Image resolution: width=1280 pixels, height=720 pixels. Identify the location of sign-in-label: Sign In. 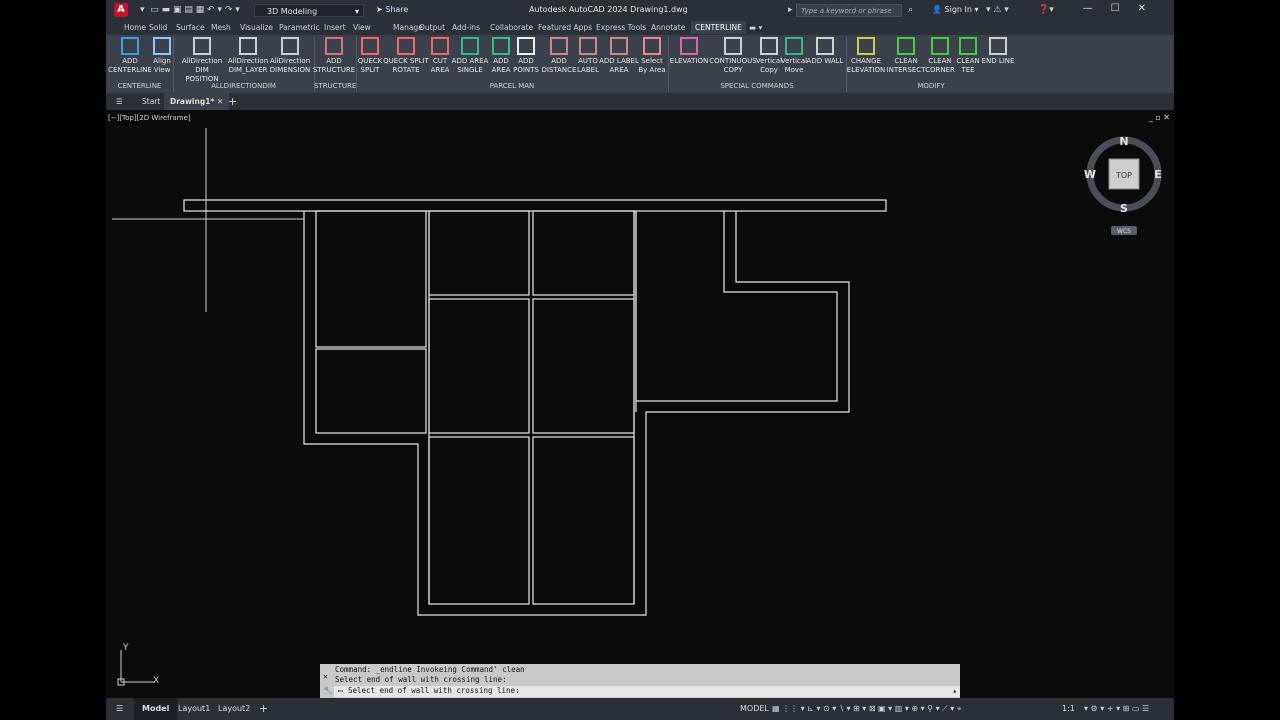
(958, 9).